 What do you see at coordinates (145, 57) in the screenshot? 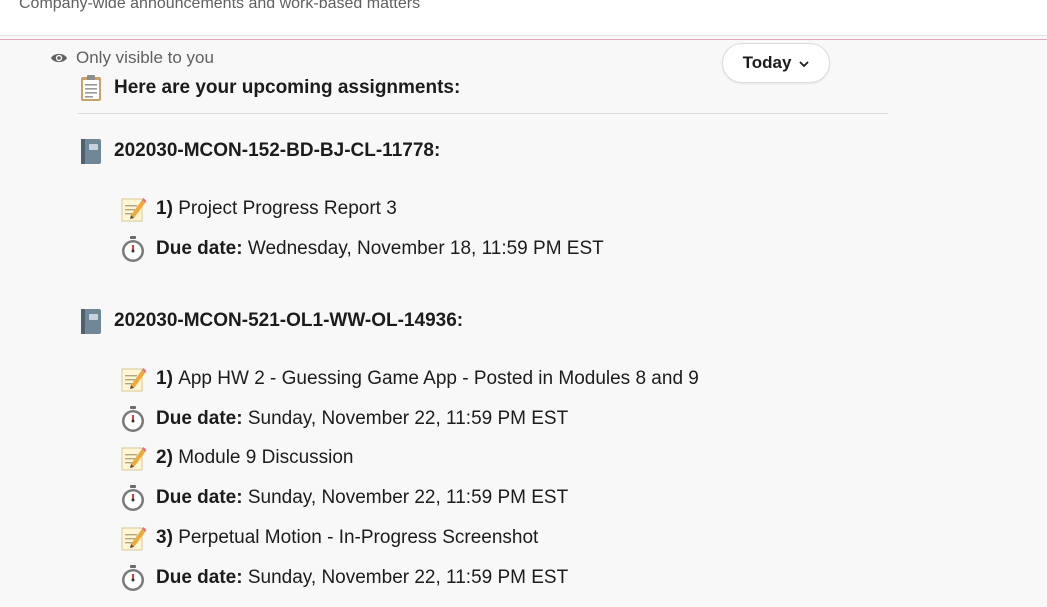
I see `visibility-label: Only visible to you` at bounding box center [145, 57].